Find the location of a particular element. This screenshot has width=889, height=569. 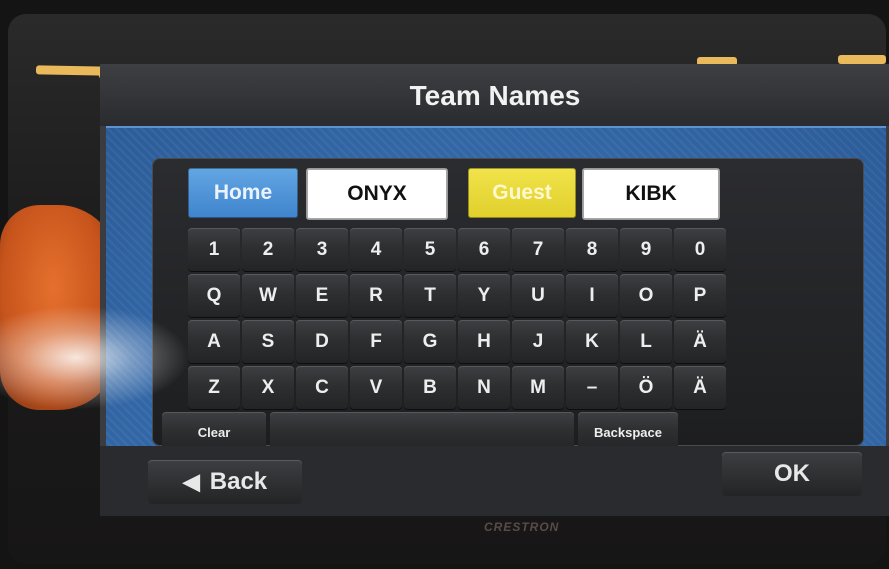

key-6: 6 is located at coordinates (484, 249).